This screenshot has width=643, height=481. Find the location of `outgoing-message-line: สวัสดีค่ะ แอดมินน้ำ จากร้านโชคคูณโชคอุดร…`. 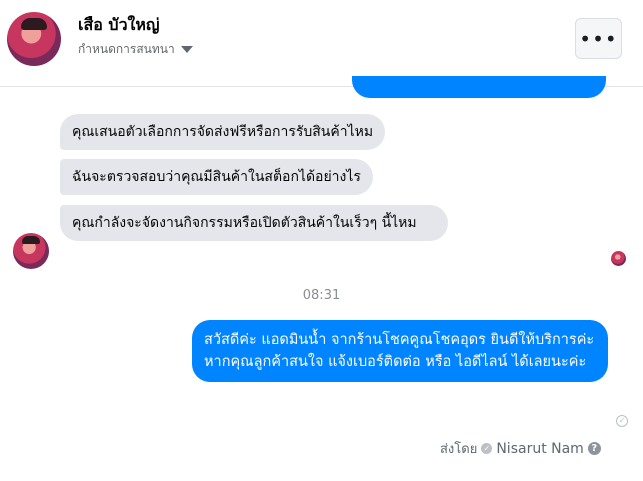

outgoing-message-line: สวัสดีค่ะ แอดมินน้ำ จากร้านโชคคูณโชคอุดร… is located at coordinates (399, 340).